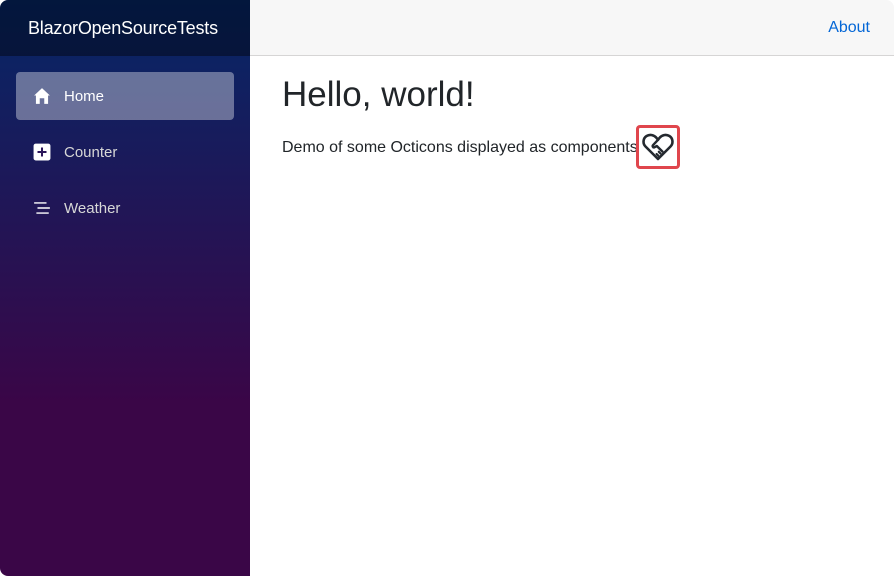  Describe the element at coordinates (125, 152) in the screenshot. I see `sidebar-item-counter: Counter` at that location.